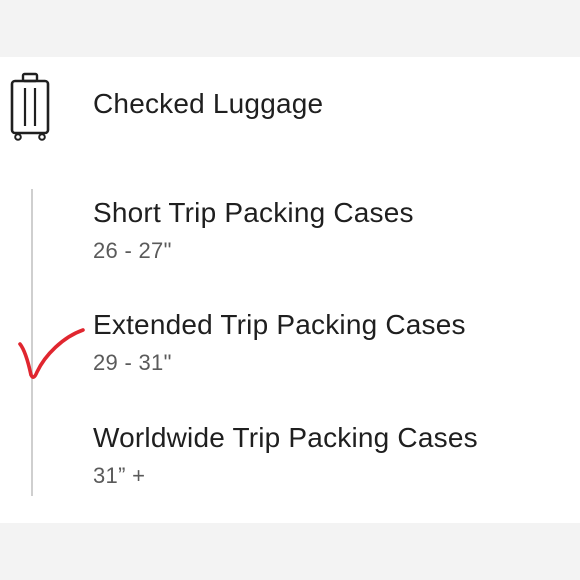 Image resolution: width=580 pixels, height=580 pixels. Describe the element at coordinates (51, 353) in the screenshot. I see `checkmark-icon` at that location.